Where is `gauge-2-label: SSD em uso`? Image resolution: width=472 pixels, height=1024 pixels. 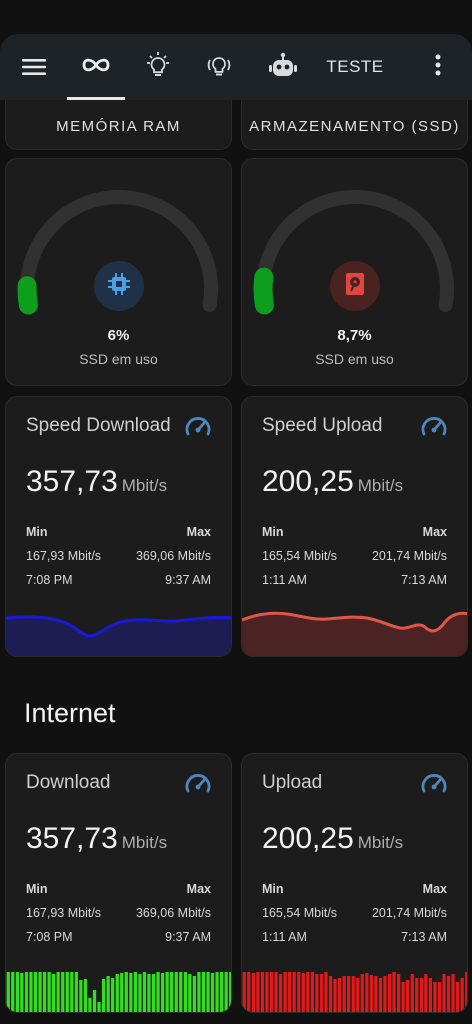 gauge-2-label: SSD em uso is located at coordinates (354, 359).